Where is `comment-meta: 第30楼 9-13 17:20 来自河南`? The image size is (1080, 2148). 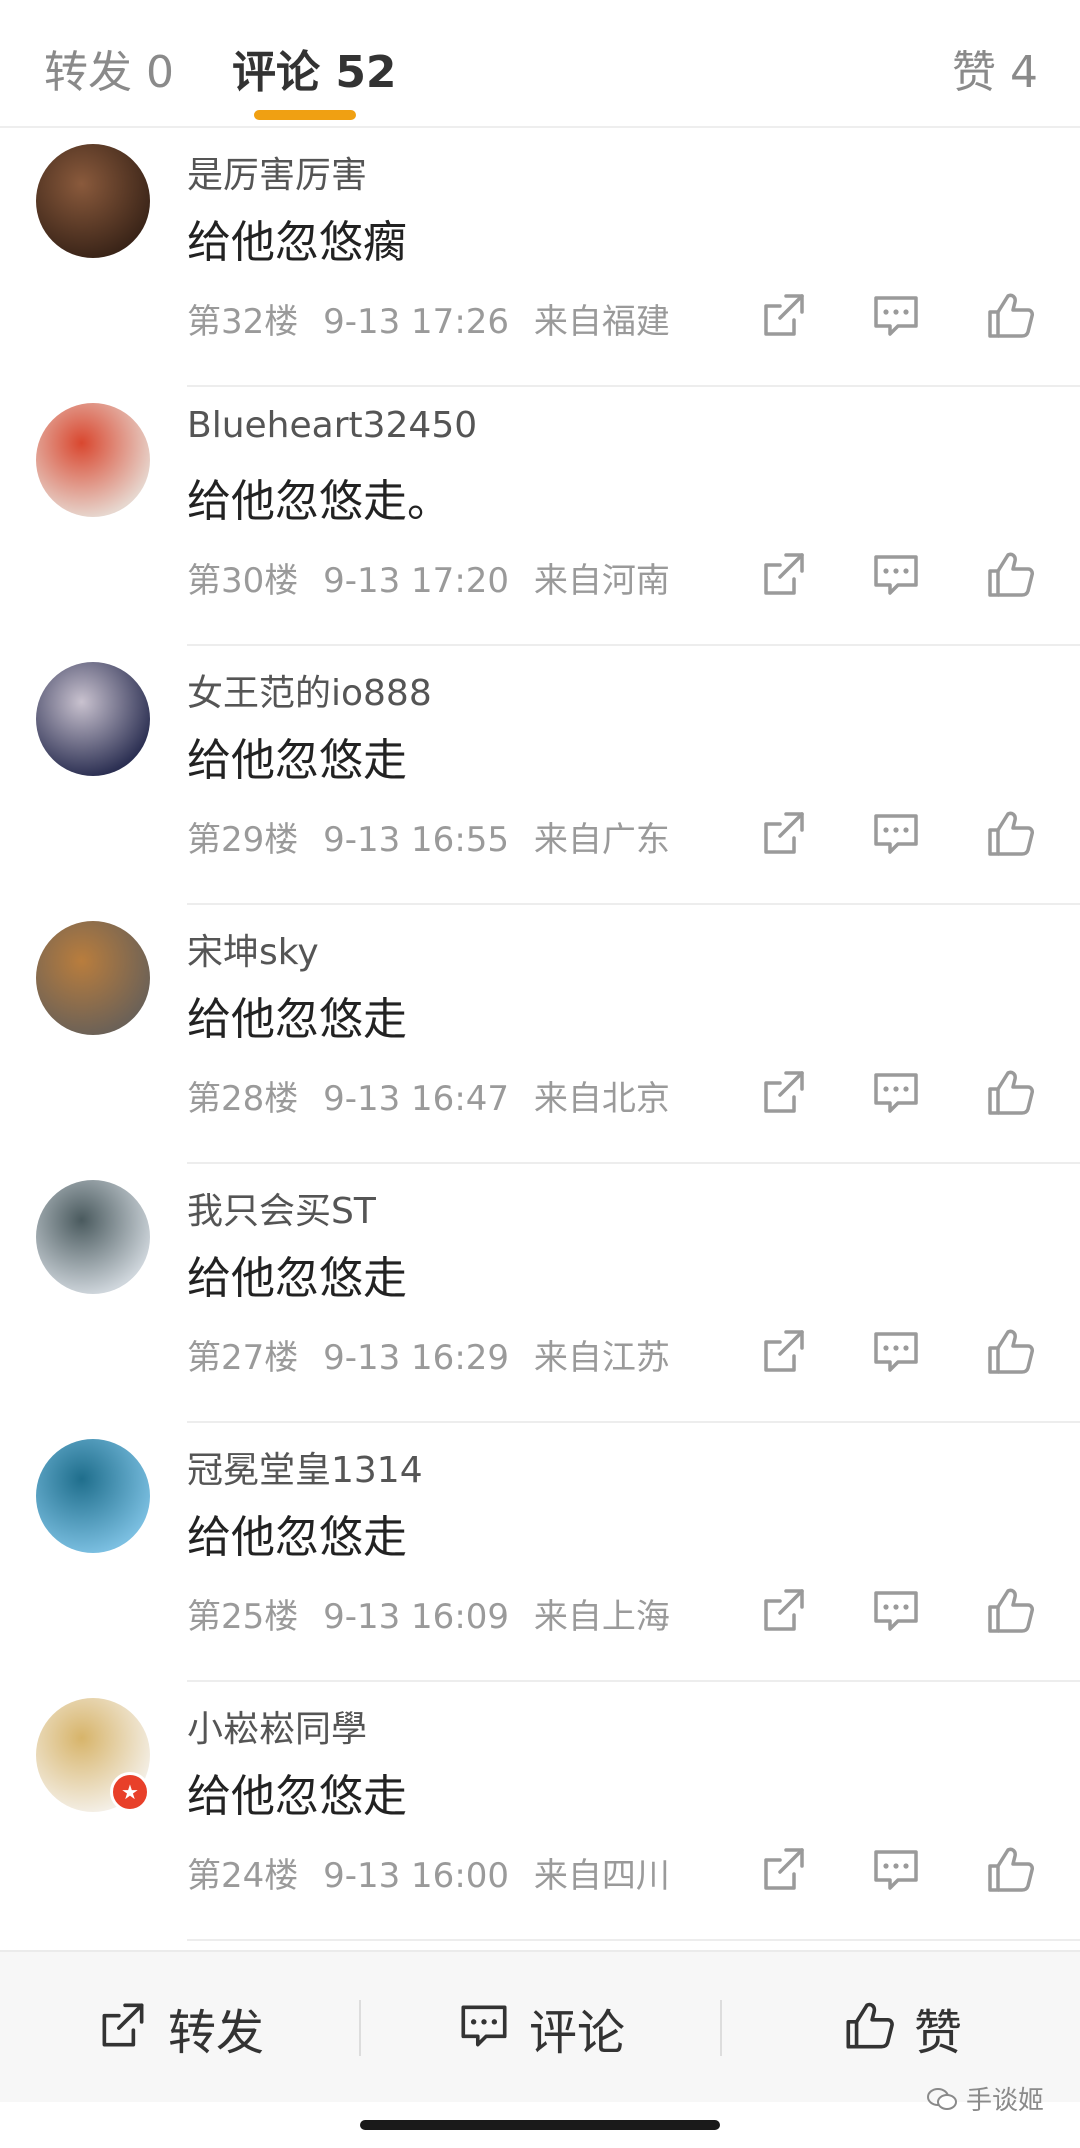 comment-meta: 第30楼 9-13 17:20 来自河南 is located at coordinates (435, 577).